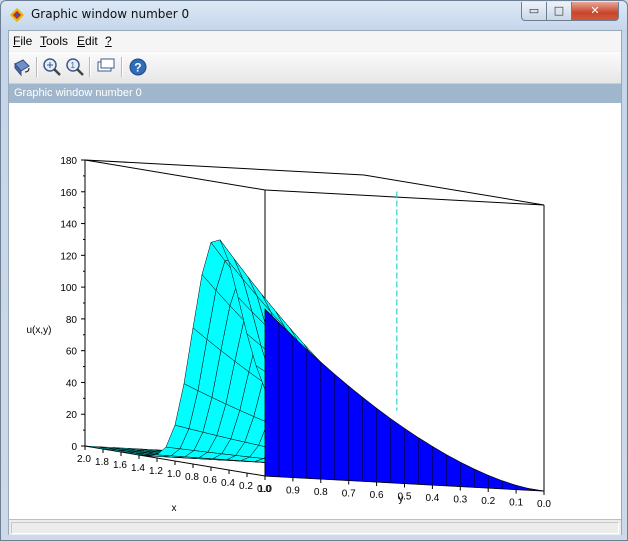 This screenshot has height=541, width=628. What do you see at coordinates (265, 489) in the screenshot?
I see `y-tick-label: 1.0` at bounding box center [265, 489].